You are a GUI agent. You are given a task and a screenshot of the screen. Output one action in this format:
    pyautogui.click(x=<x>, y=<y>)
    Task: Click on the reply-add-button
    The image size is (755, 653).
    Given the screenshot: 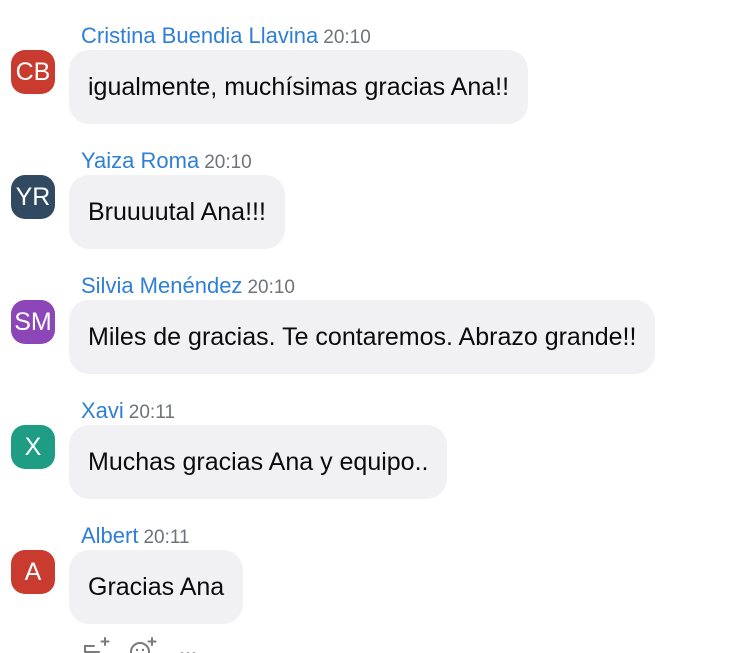 What is the action you would take?
    pyautogui.click(x=97, y=644)
    